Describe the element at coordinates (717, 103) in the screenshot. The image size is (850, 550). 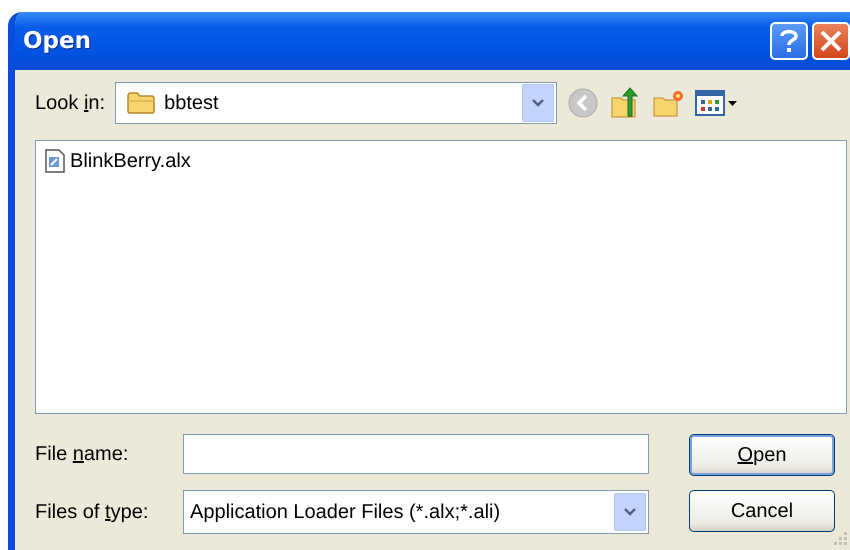
I see `view-menu-icon` at that location.